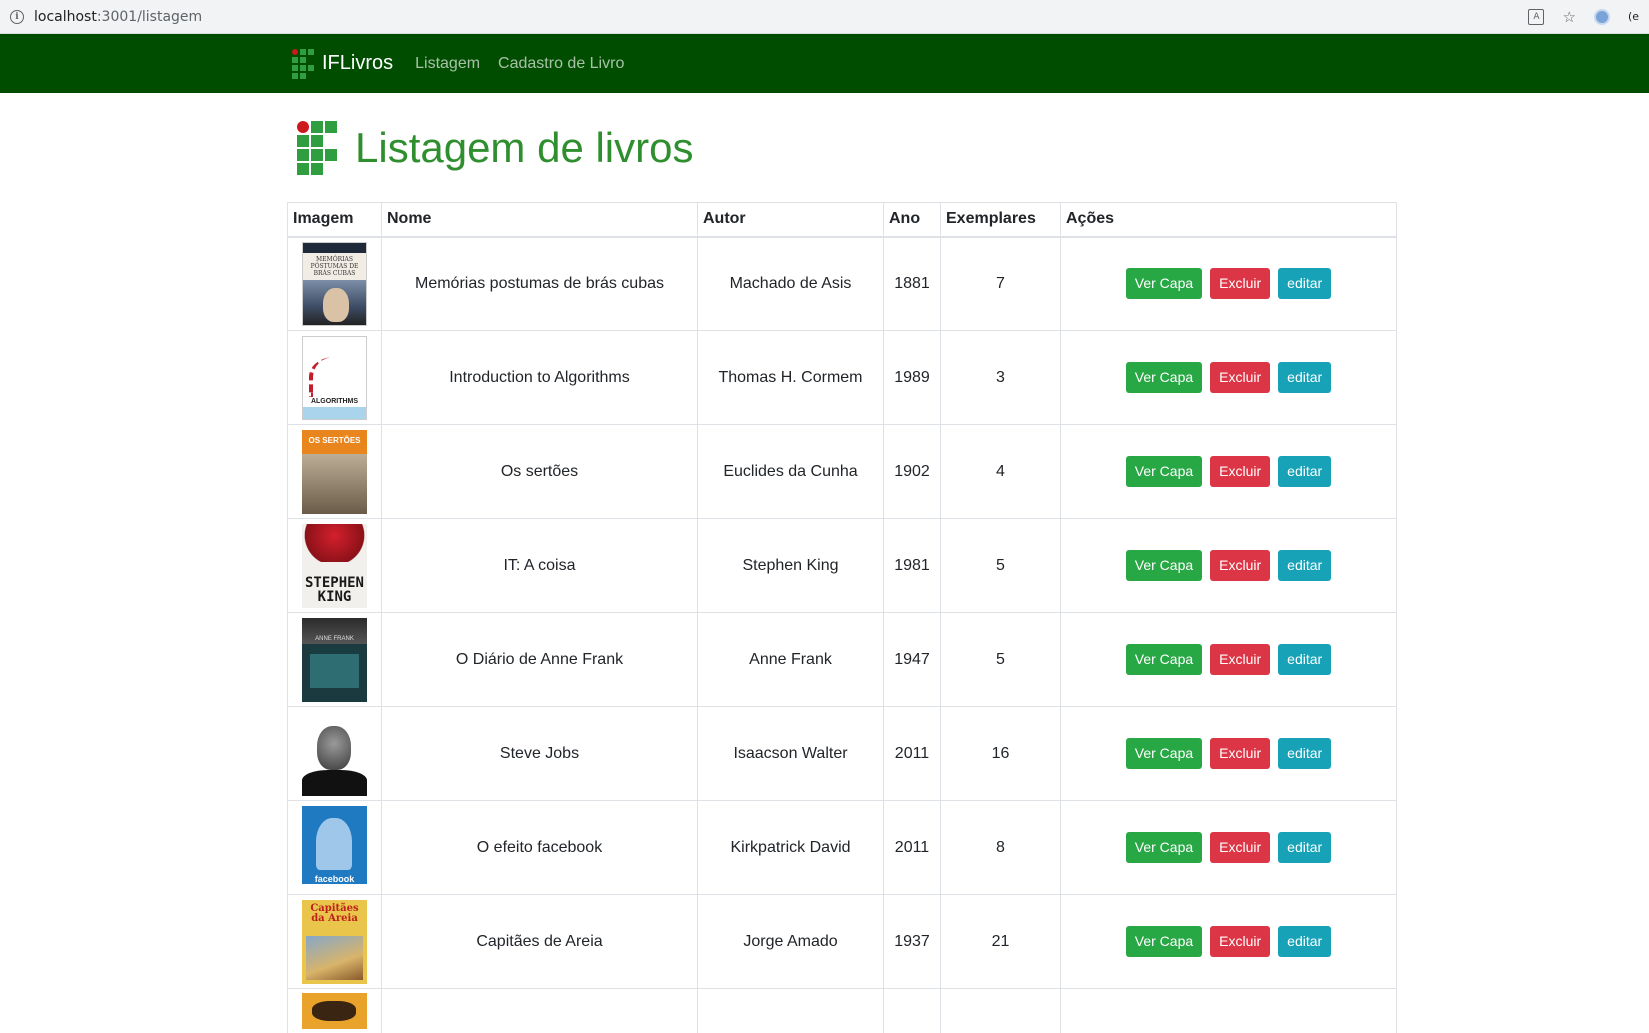 This screenshot has width=1649, height=1033. What do you see at coordinates (1229, 220) in the screenshot?
I see `column-header-acoes: Ações` at bounding box center [1229, 220].